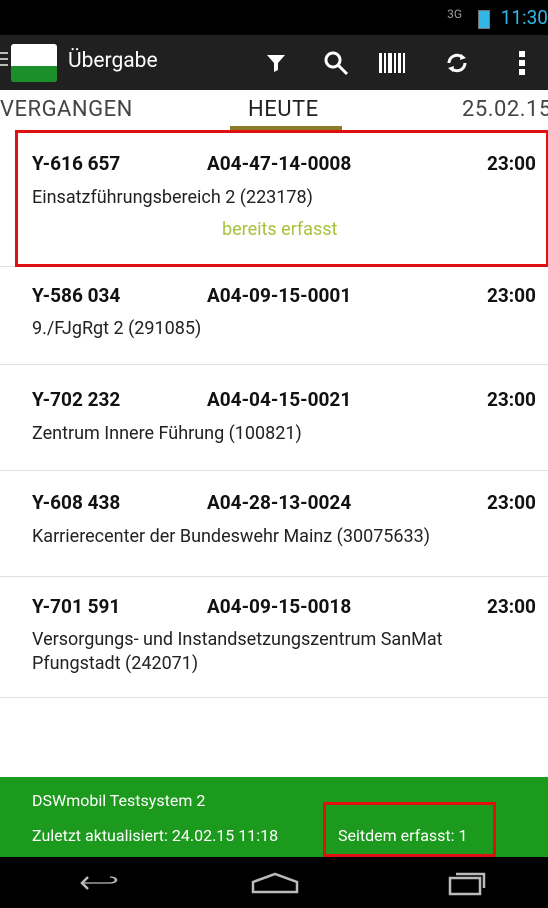 This screenshot has width=548, height=908. What do you see at coordinates (457, 63) in the screenshot?
I see `refresh-icon` at bounding box center [457, 63].